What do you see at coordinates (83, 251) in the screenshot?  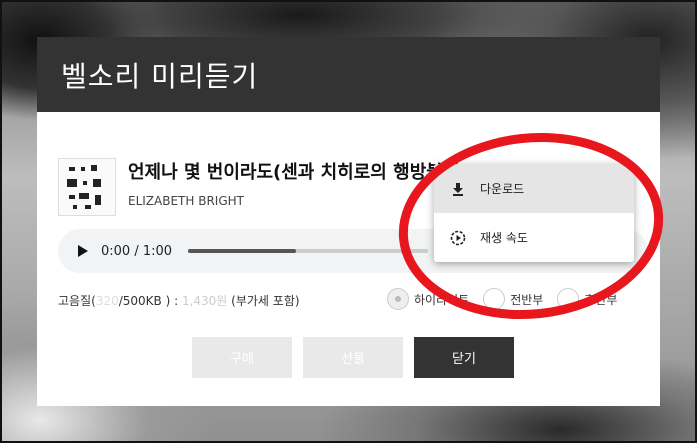 I see `play-icon` at bounding box center [83, 251].